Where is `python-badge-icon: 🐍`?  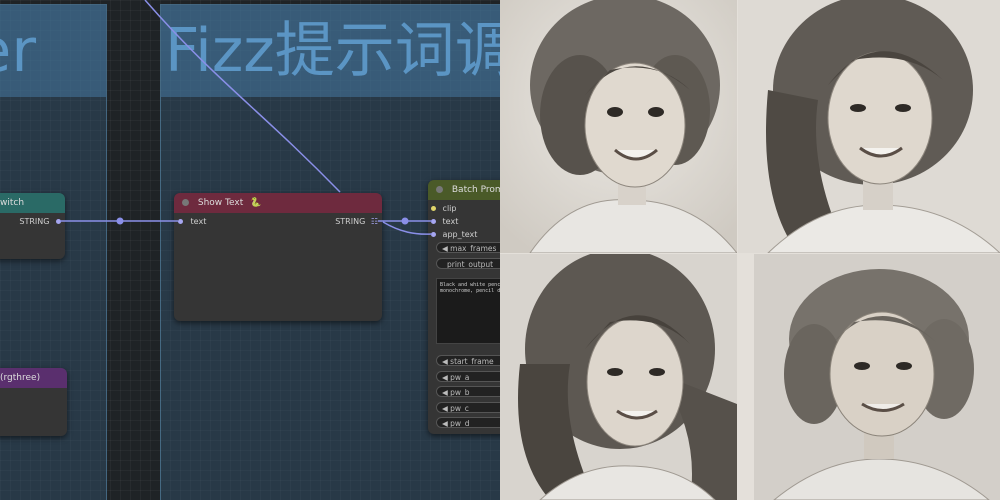 python-badge-icon: 🐍 is located at coordinates (256, 203).